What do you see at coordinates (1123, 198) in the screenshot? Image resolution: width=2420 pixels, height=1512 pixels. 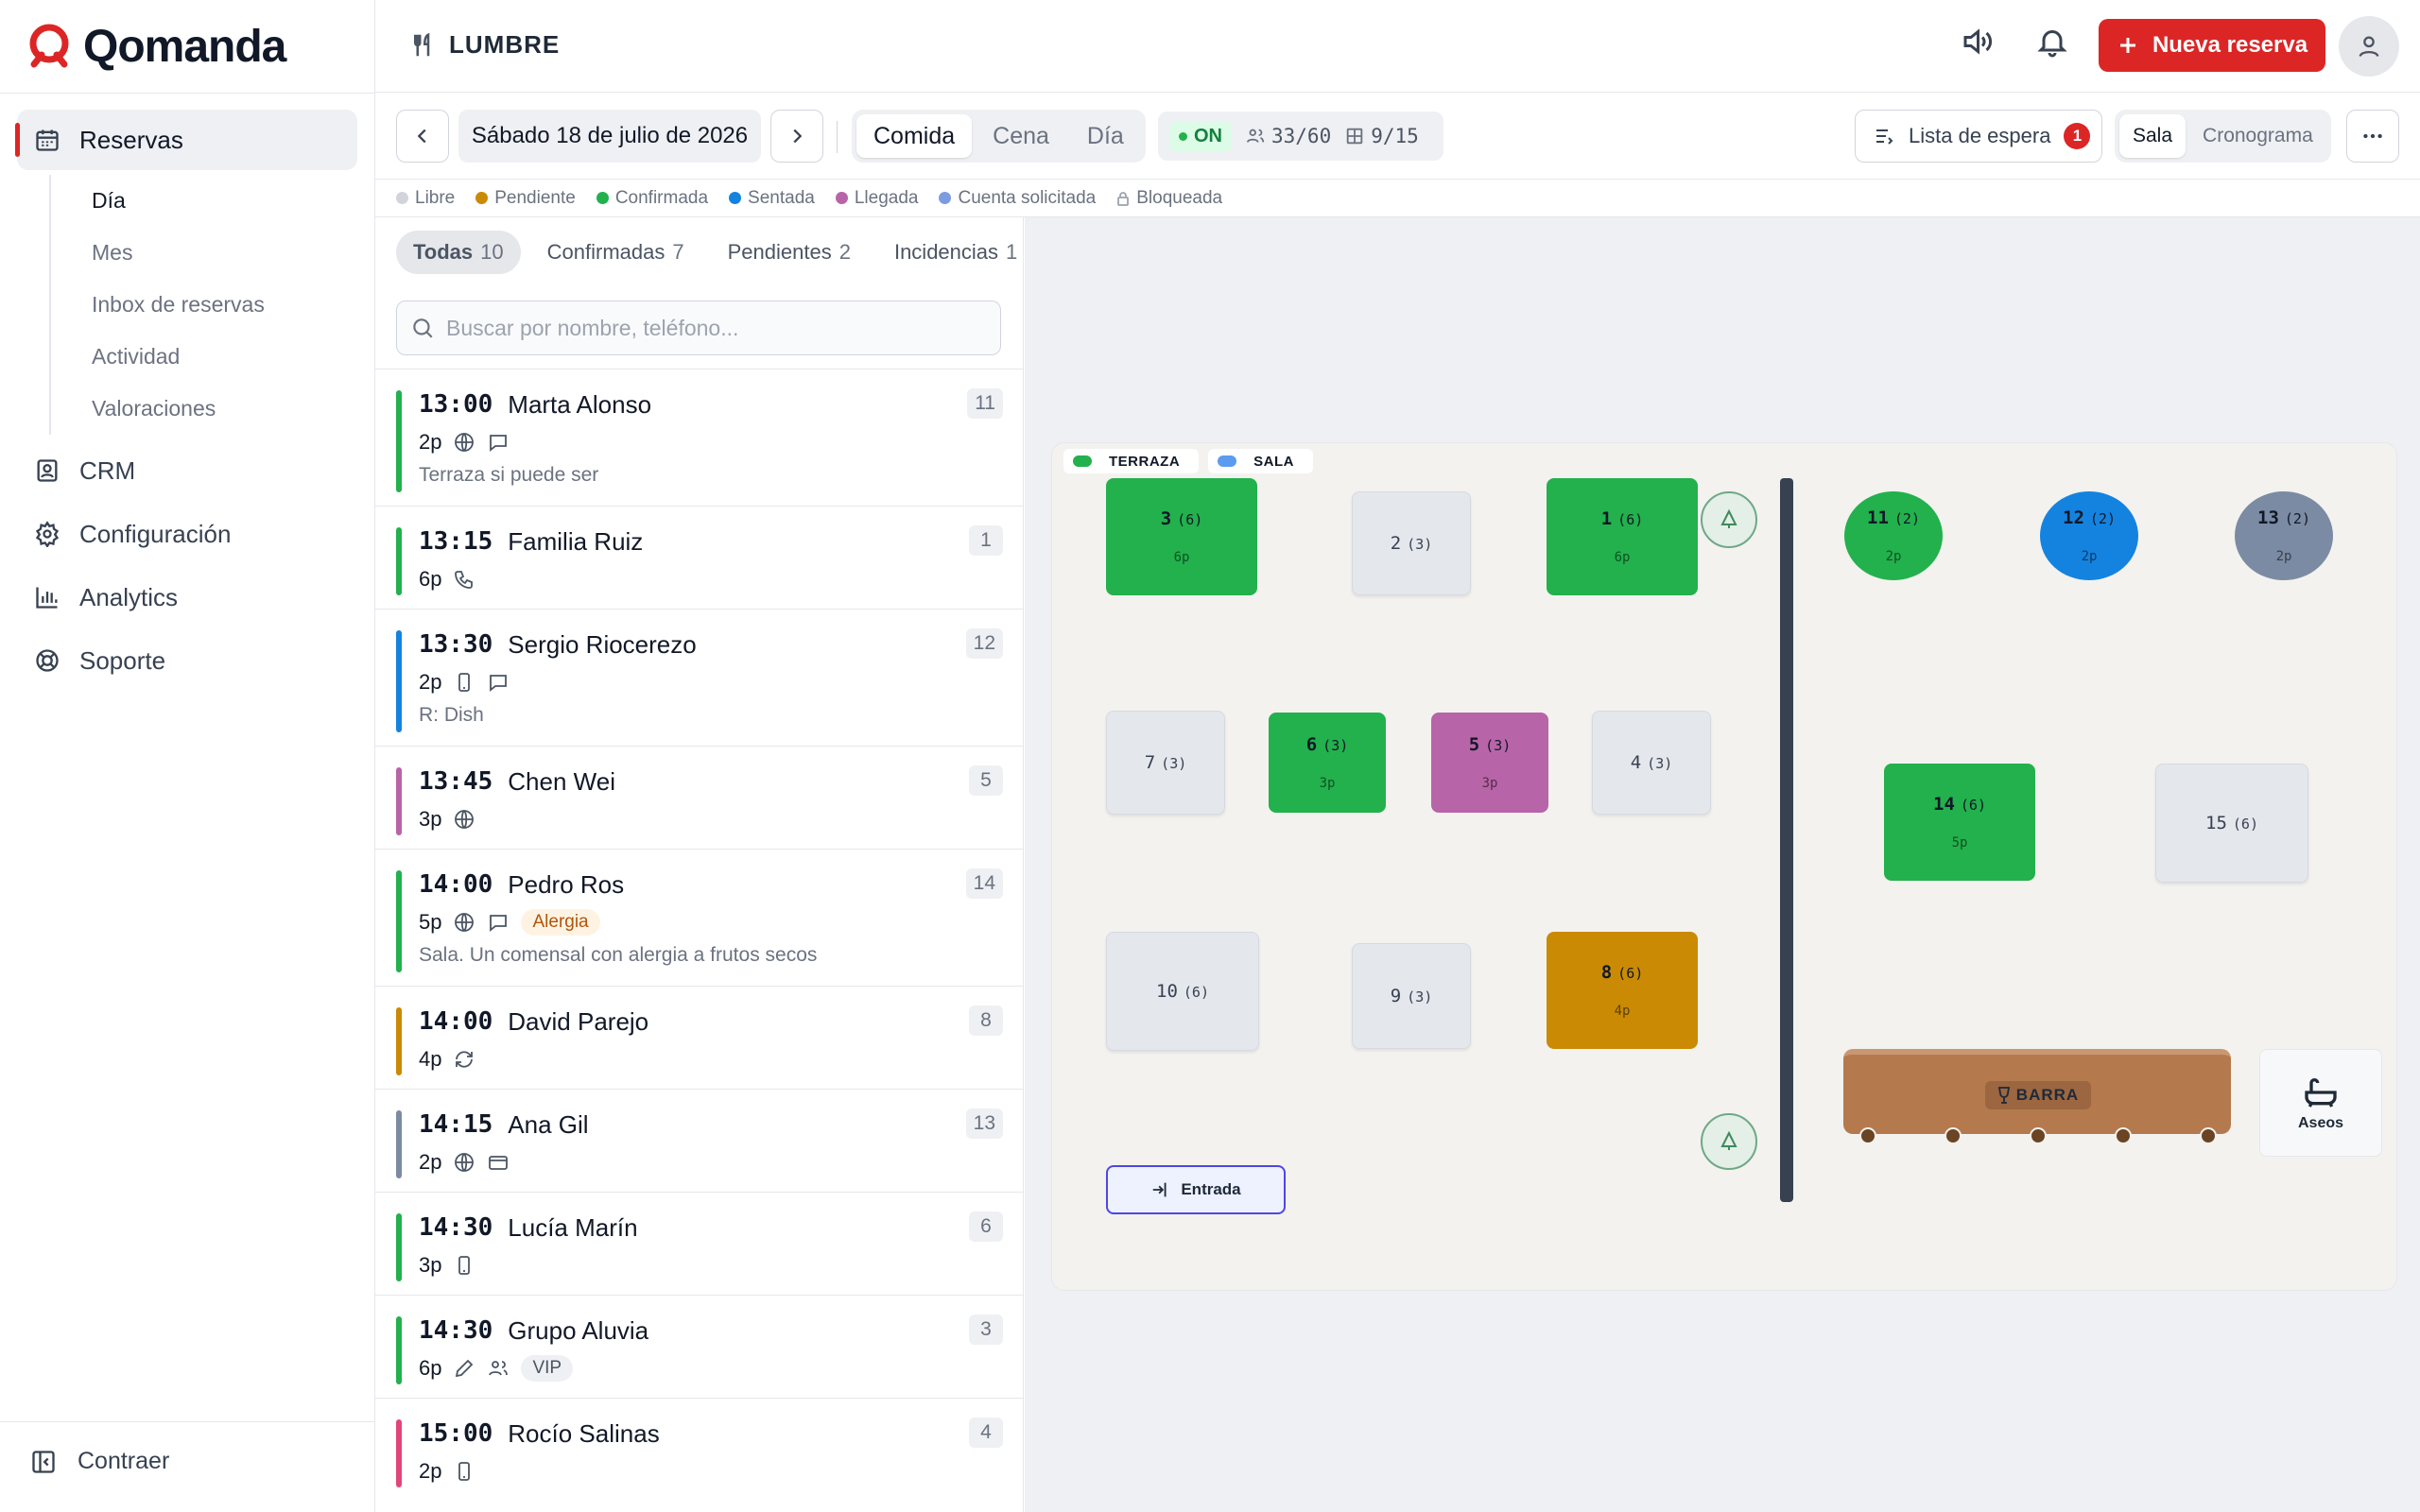 I see `lock-icon` at bounding box center [1123, 198].